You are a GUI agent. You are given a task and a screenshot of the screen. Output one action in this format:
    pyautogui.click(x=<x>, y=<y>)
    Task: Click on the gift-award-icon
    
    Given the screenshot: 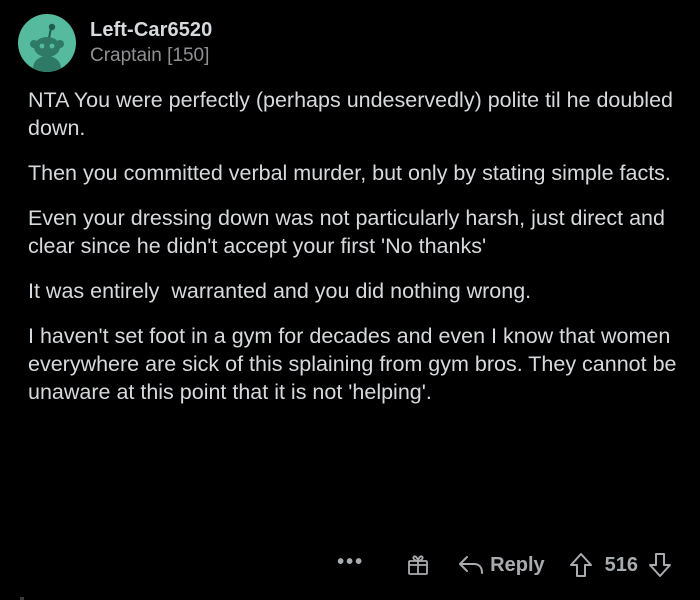 What is the action you would take?
    pyautogui.click(x=418, y=565)
    